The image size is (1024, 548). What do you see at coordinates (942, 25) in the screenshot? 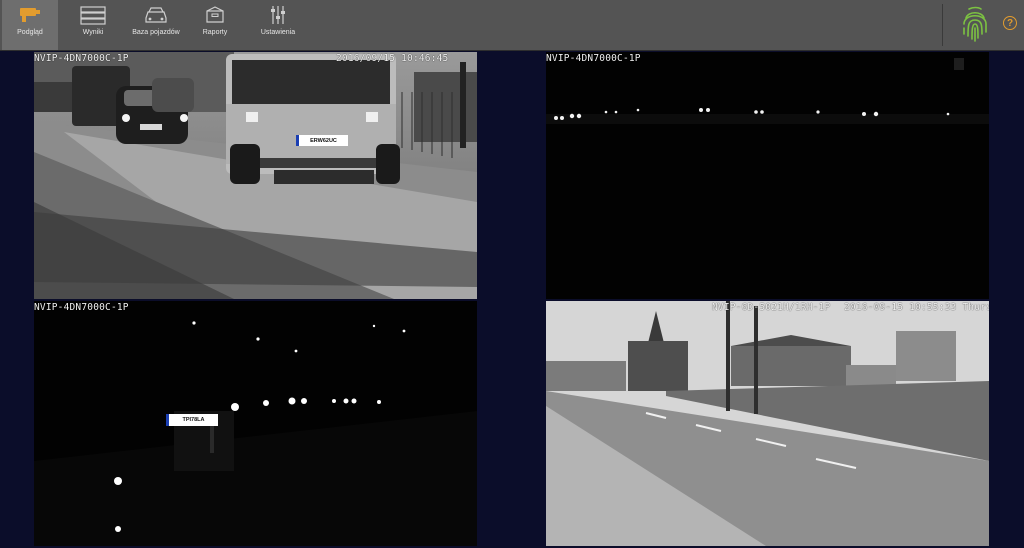
I see `toolbar-divider` at bounding box center [942, 25].